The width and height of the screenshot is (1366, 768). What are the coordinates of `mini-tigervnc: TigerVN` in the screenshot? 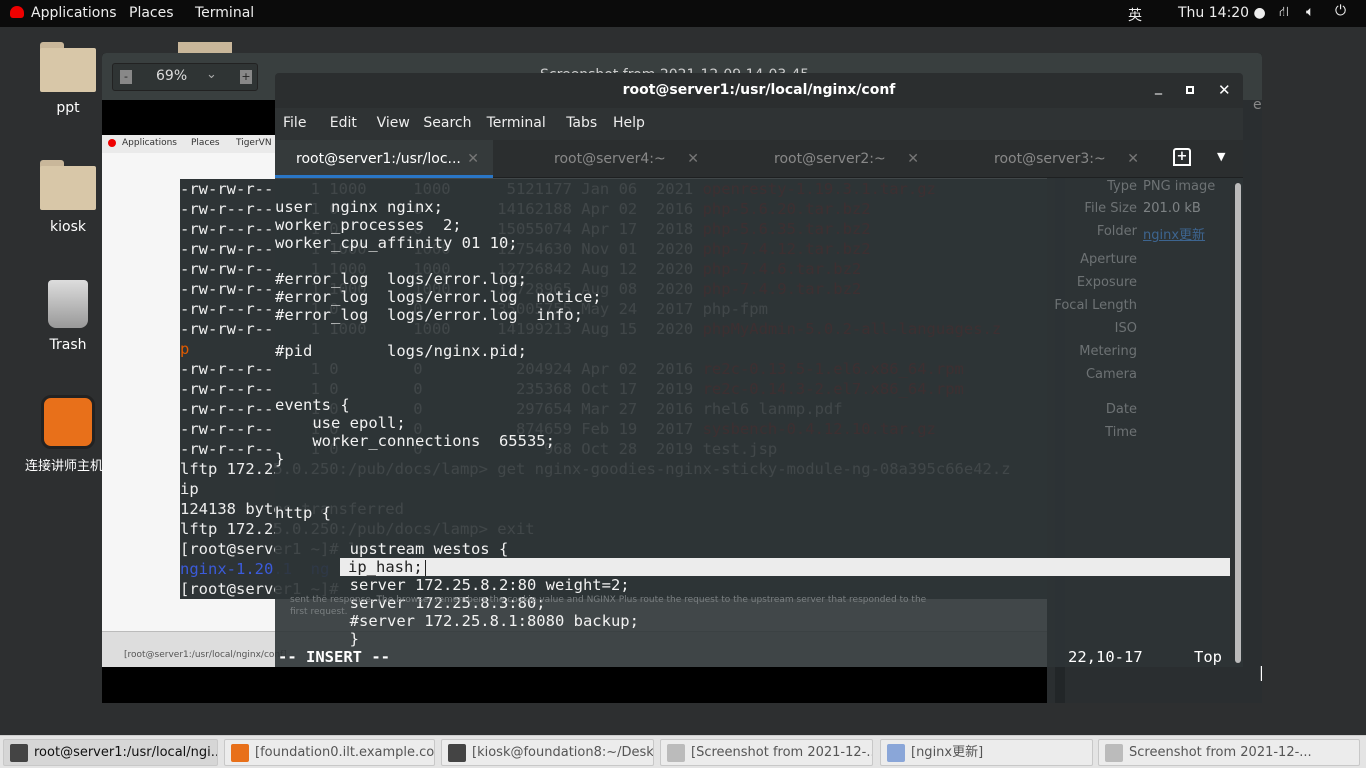 It's located at (254, 143).